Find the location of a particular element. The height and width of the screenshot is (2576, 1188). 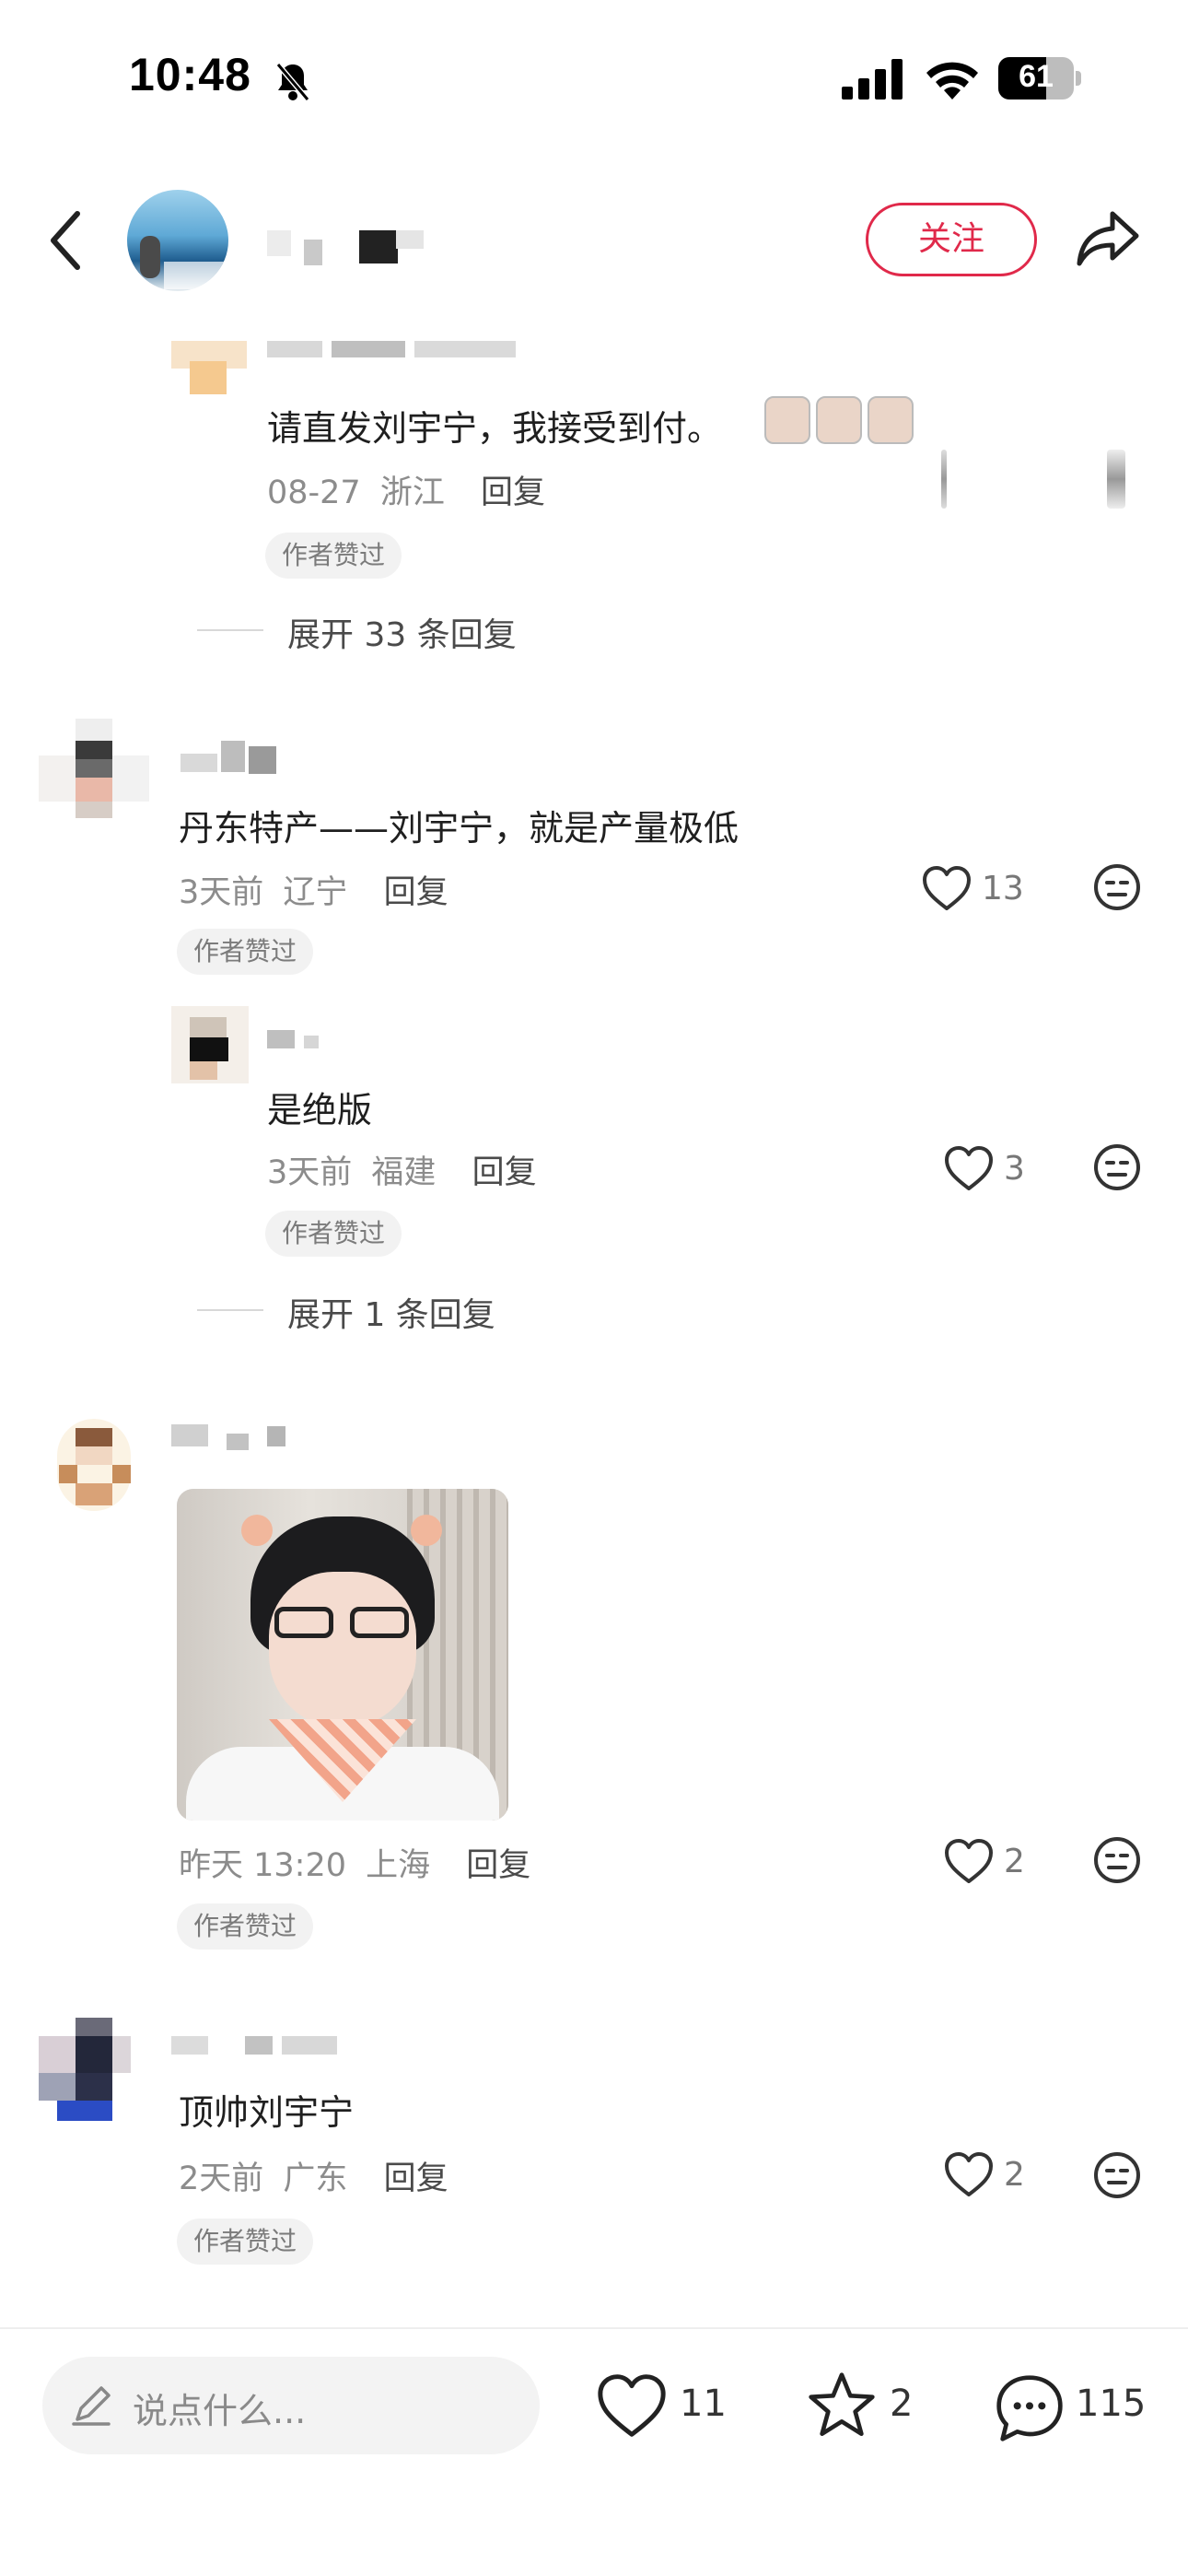

comment-date: 08-27 is located at coordinates (314, 493).